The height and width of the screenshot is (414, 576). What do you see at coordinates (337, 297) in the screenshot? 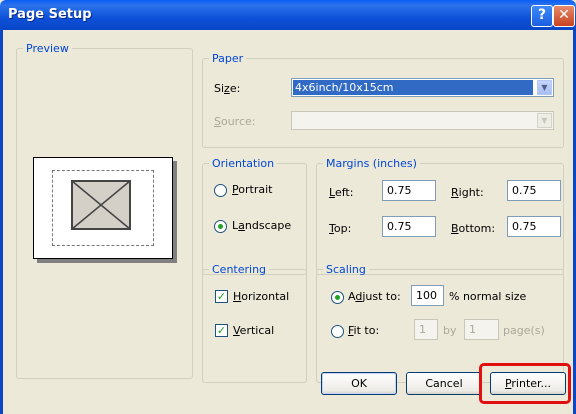
I see `adjust-to-radio` at bounding box center [337, 297].